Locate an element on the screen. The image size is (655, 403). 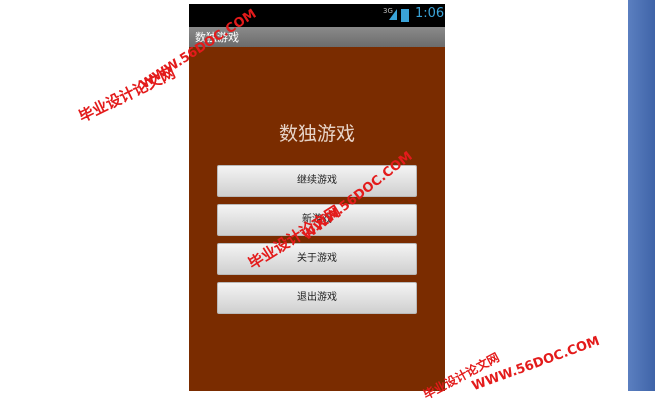
exit-game-button: 退出游戏 is located at coordinates (317, 298).